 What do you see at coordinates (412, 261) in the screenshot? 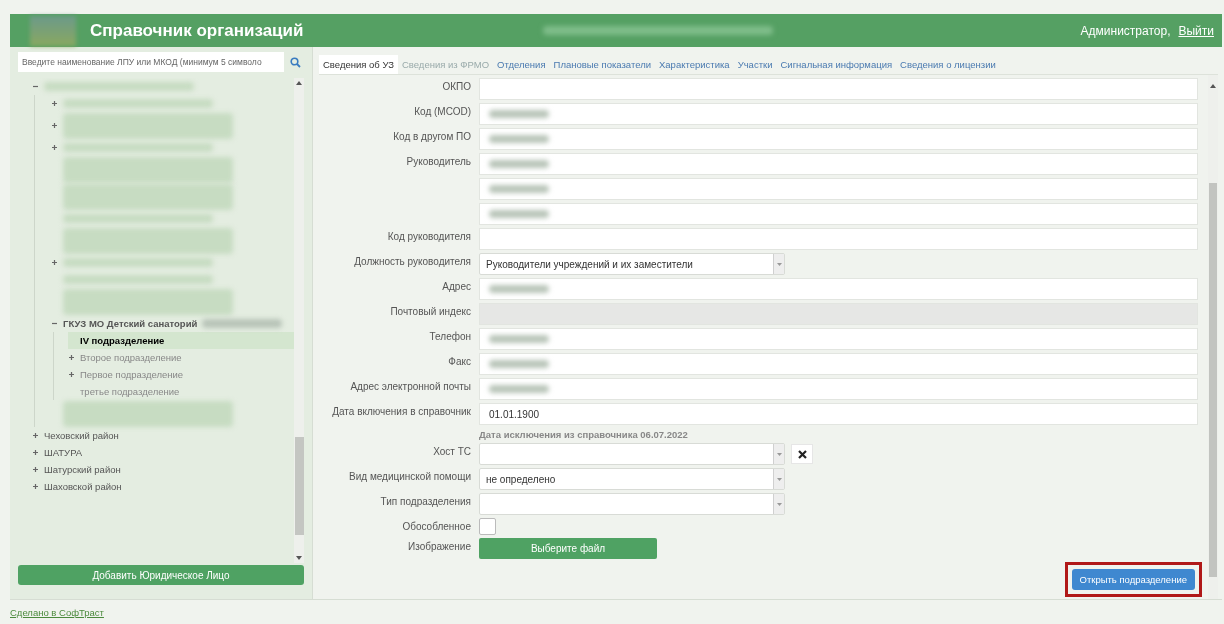
I see `field-label: Должность руководителя` at bounding box center [412, 261].